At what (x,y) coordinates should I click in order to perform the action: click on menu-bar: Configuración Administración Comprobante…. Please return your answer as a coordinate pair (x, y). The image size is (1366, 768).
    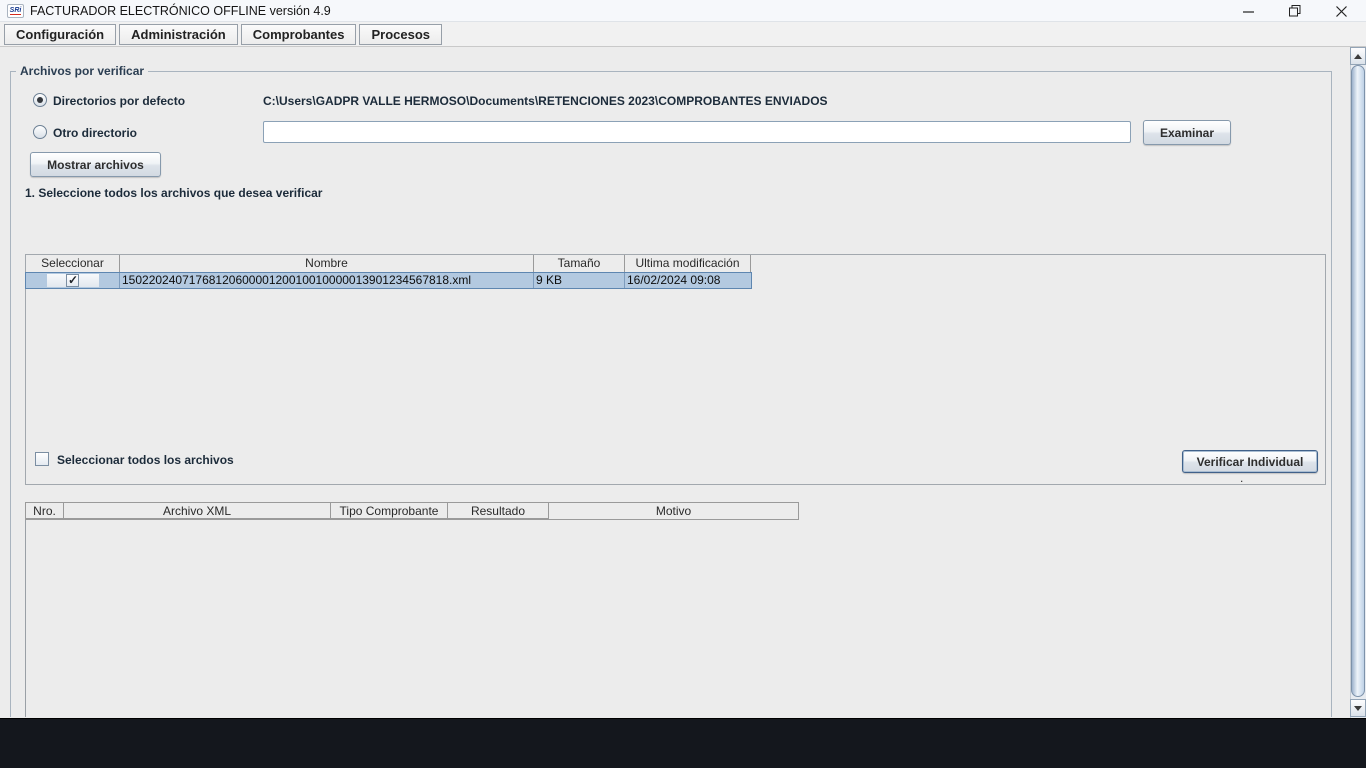
    Looking at the image, I should click on (683, 34).